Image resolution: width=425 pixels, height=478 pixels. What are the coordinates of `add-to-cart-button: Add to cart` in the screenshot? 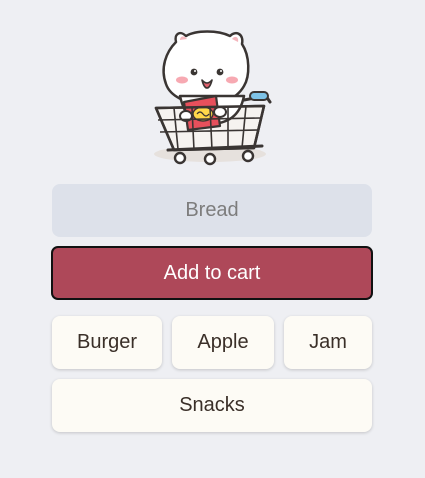 It's located at (212, 273).